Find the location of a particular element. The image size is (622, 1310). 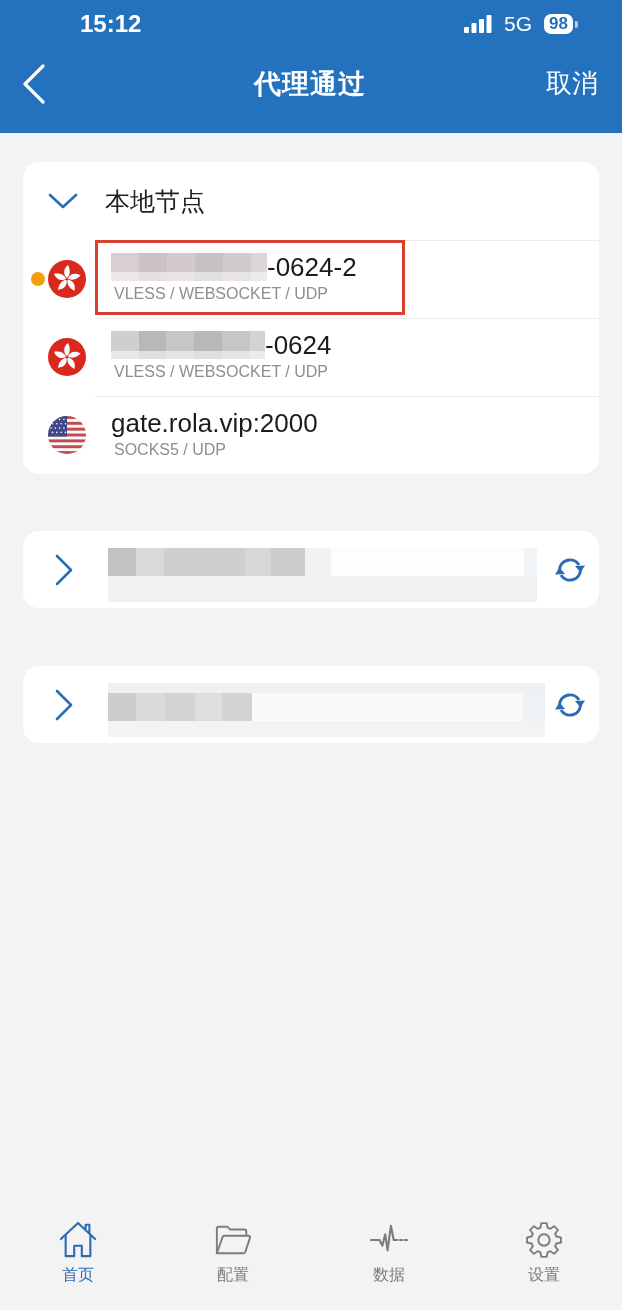

chevron-left-icon is located at coordinates (34, 83).